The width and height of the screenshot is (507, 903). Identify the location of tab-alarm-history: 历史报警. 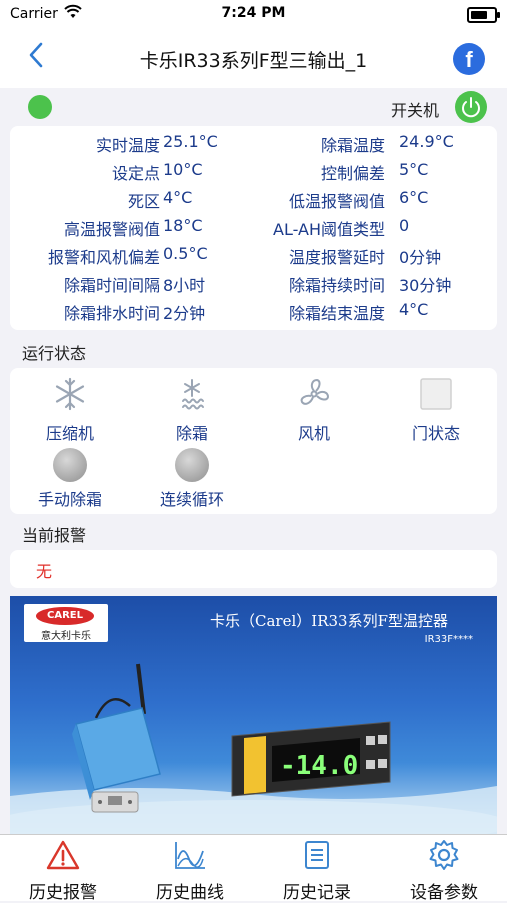
(63, 871).